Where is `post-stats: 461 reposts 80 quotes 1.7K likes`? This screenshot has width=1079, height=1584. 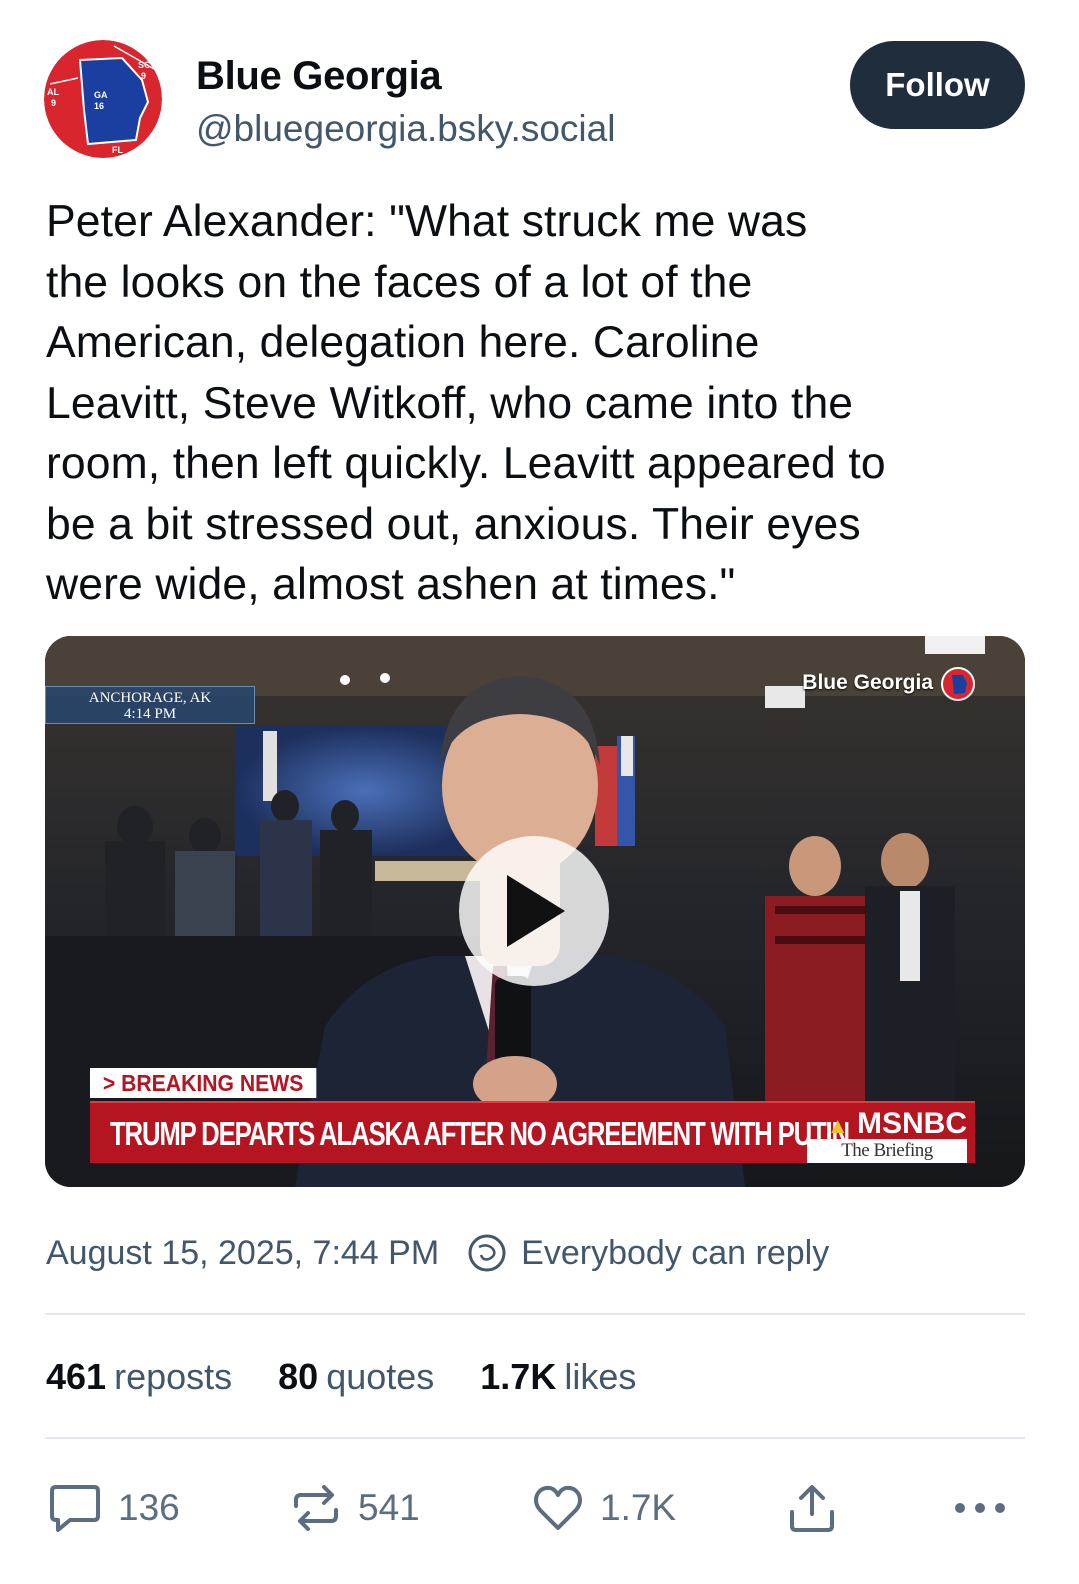 post-stats: 461 reposts 80 quotes 1.7K likes is located at coordinates (364, 1377).